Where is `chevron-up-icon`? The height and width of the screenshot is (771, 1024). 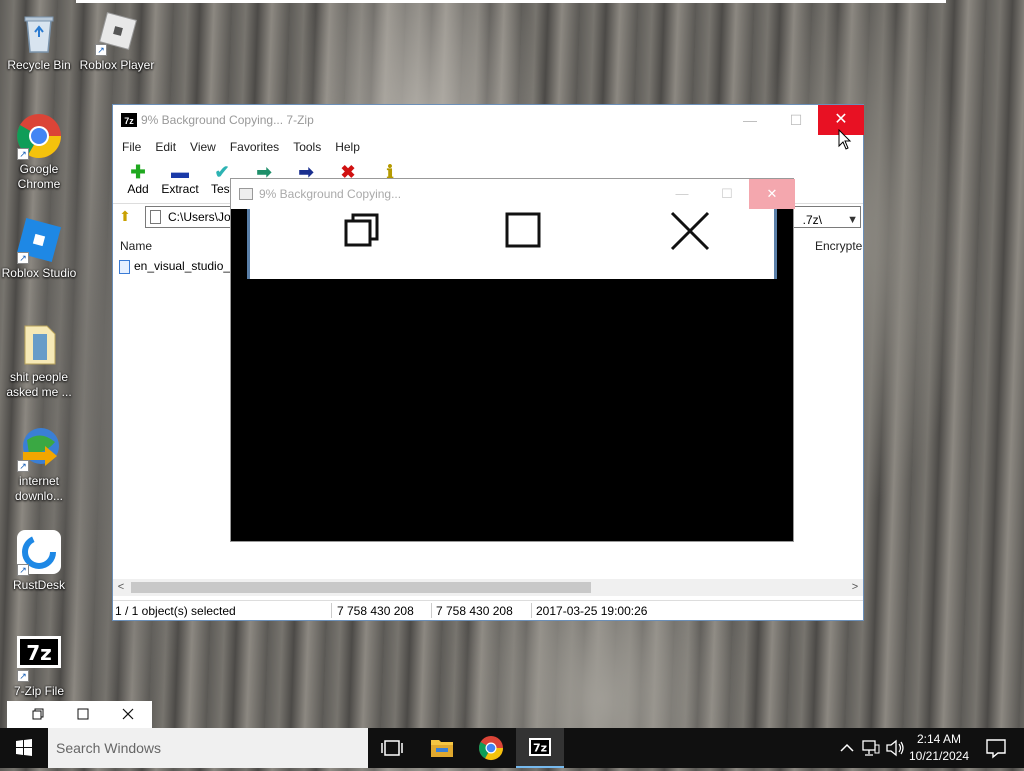 chevron-up-icon is located at coordinates (847, 747).